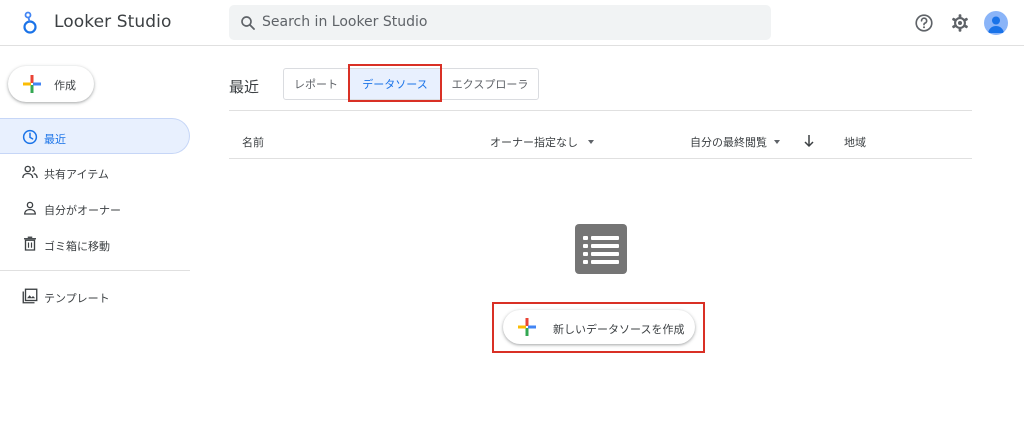 This screenshot has width=1024, height=430. Describe the element at coordinates (344, 22) in the screenshot. I see `search-input: Search in Looker Studio` at that location.